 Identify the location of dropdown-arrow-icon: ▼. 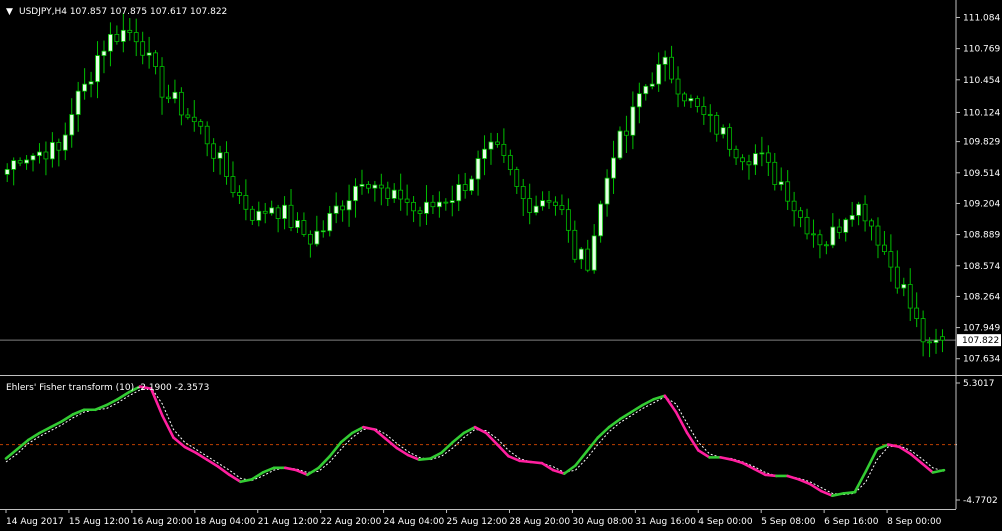
(9, 12).